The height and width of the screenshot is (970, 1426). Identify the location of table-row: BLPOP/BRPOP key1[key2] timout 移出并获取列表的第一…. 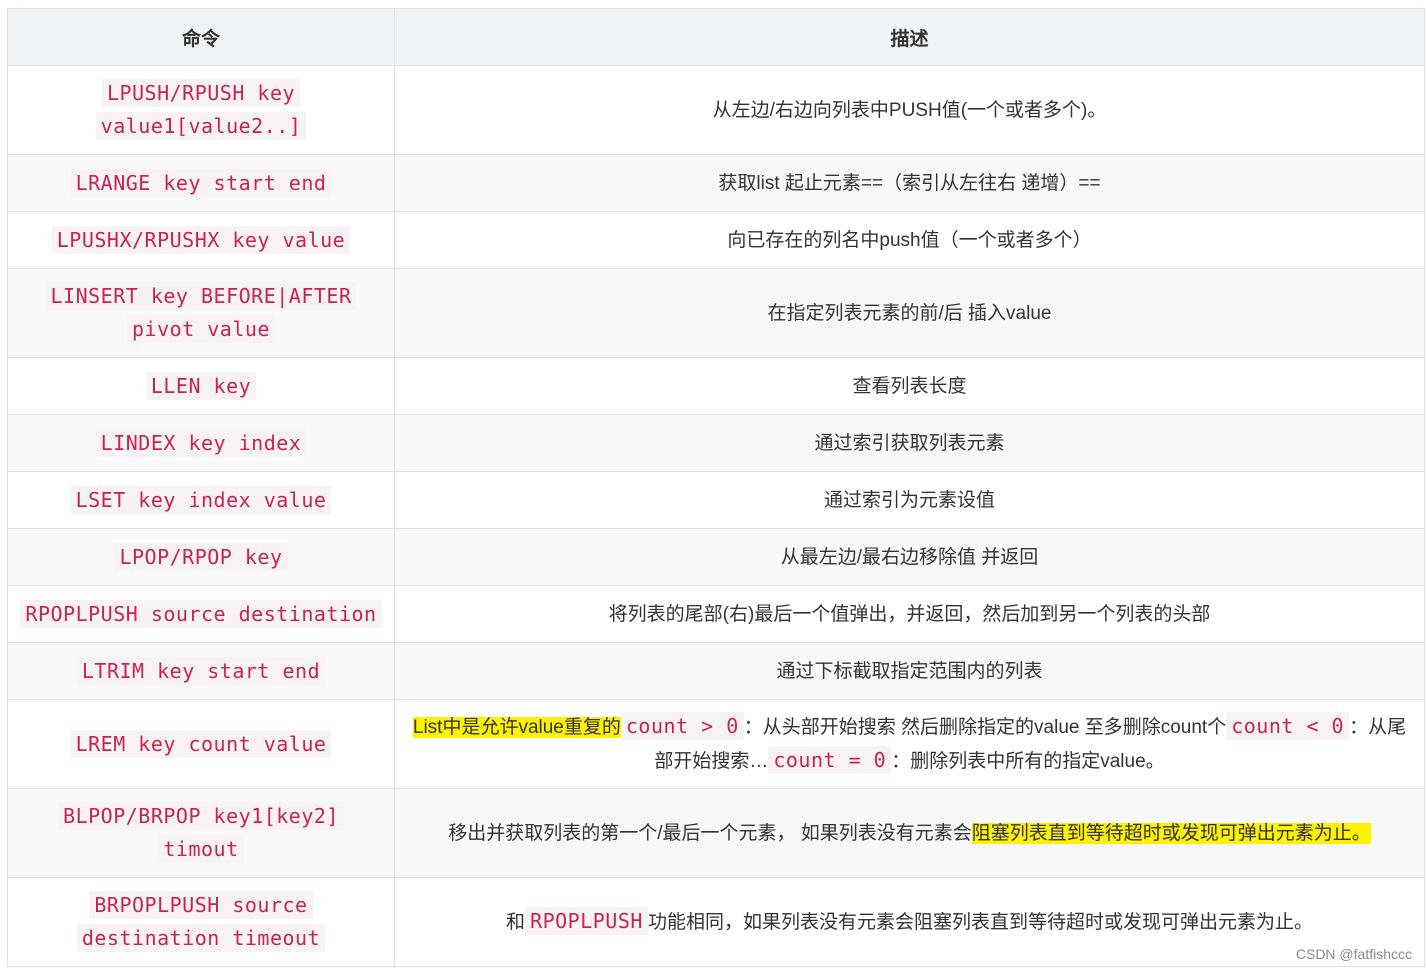
(716, 833).